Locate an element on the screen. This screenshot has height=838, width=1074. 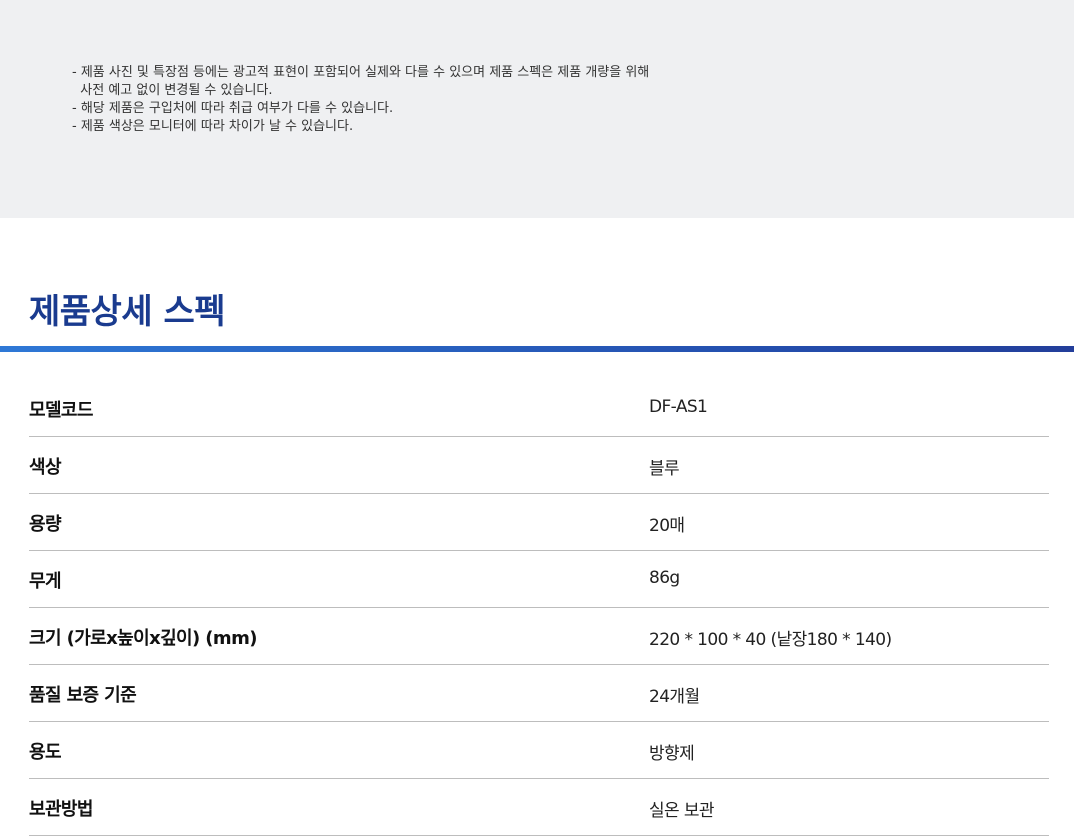
spec-label: 용량 is located at coordinates (45, 524).